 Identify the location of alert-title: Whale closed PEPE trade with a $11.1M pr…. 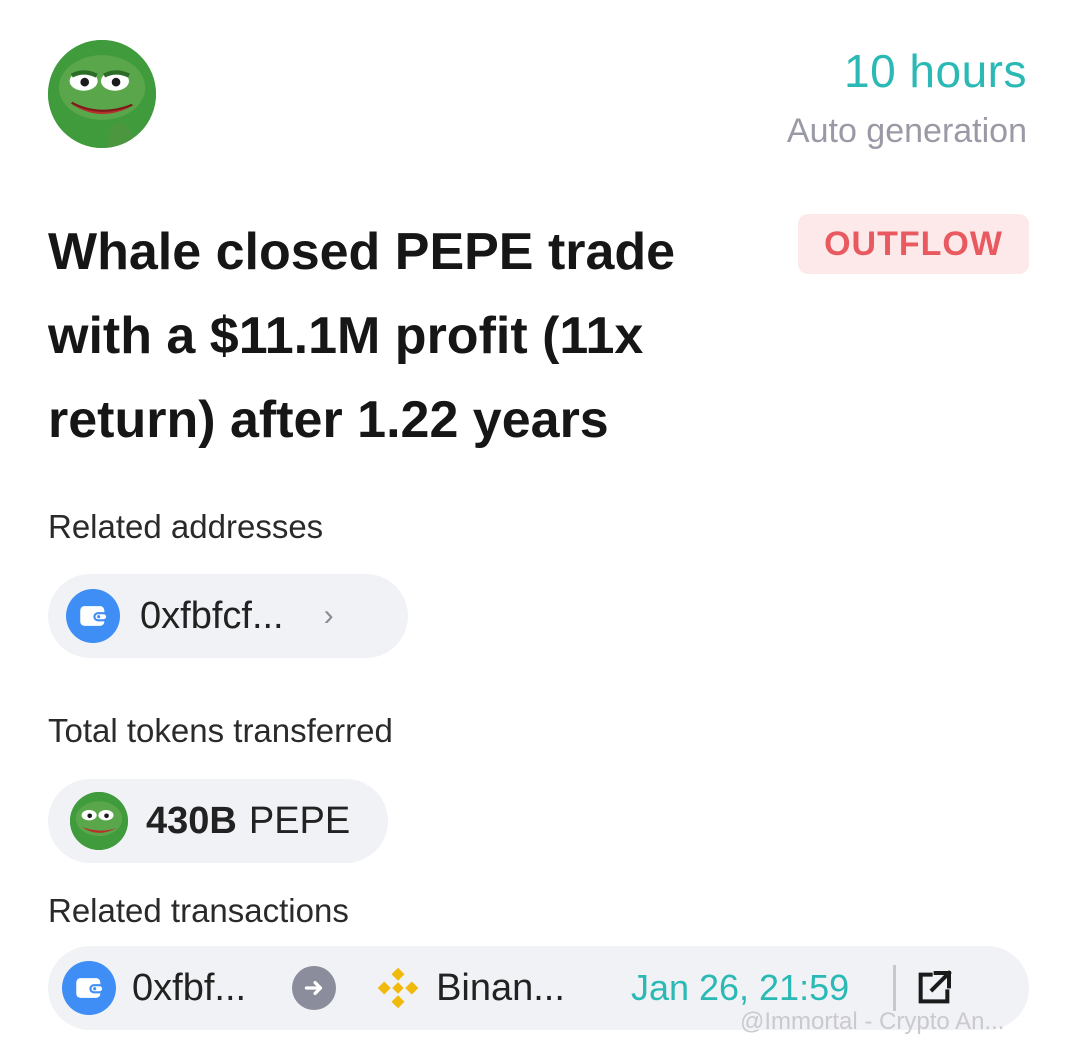
(362, 336).